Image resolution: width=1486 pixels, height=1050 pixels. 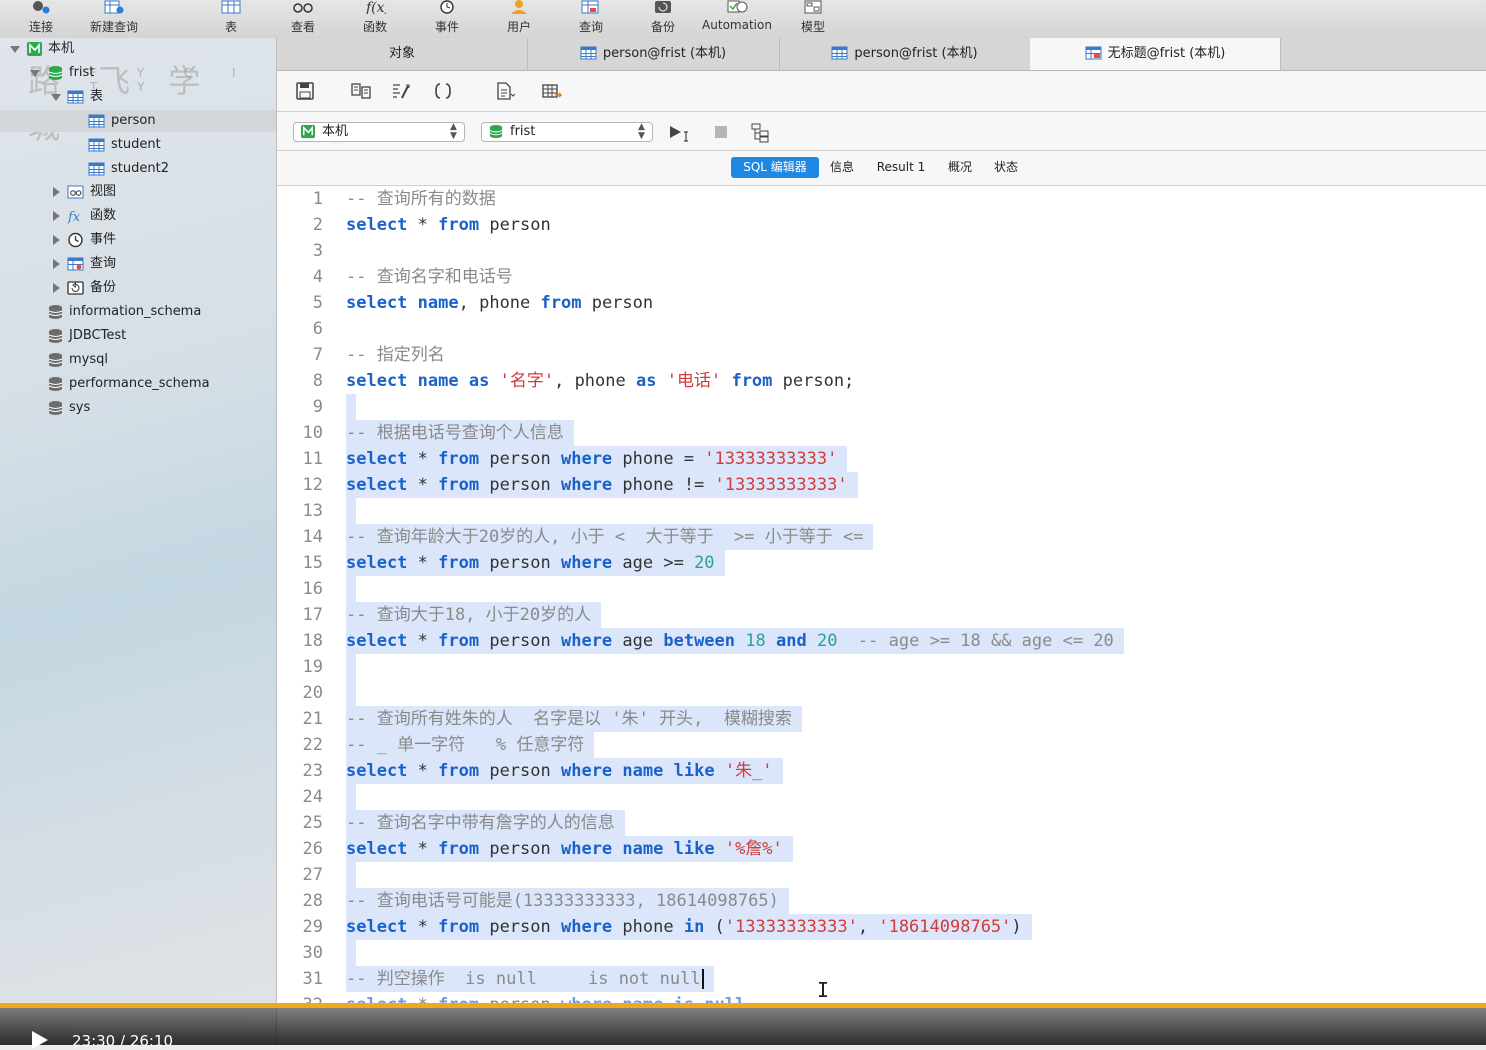 I want to click on beautify-sql-icon, so click(x=401, y=91).